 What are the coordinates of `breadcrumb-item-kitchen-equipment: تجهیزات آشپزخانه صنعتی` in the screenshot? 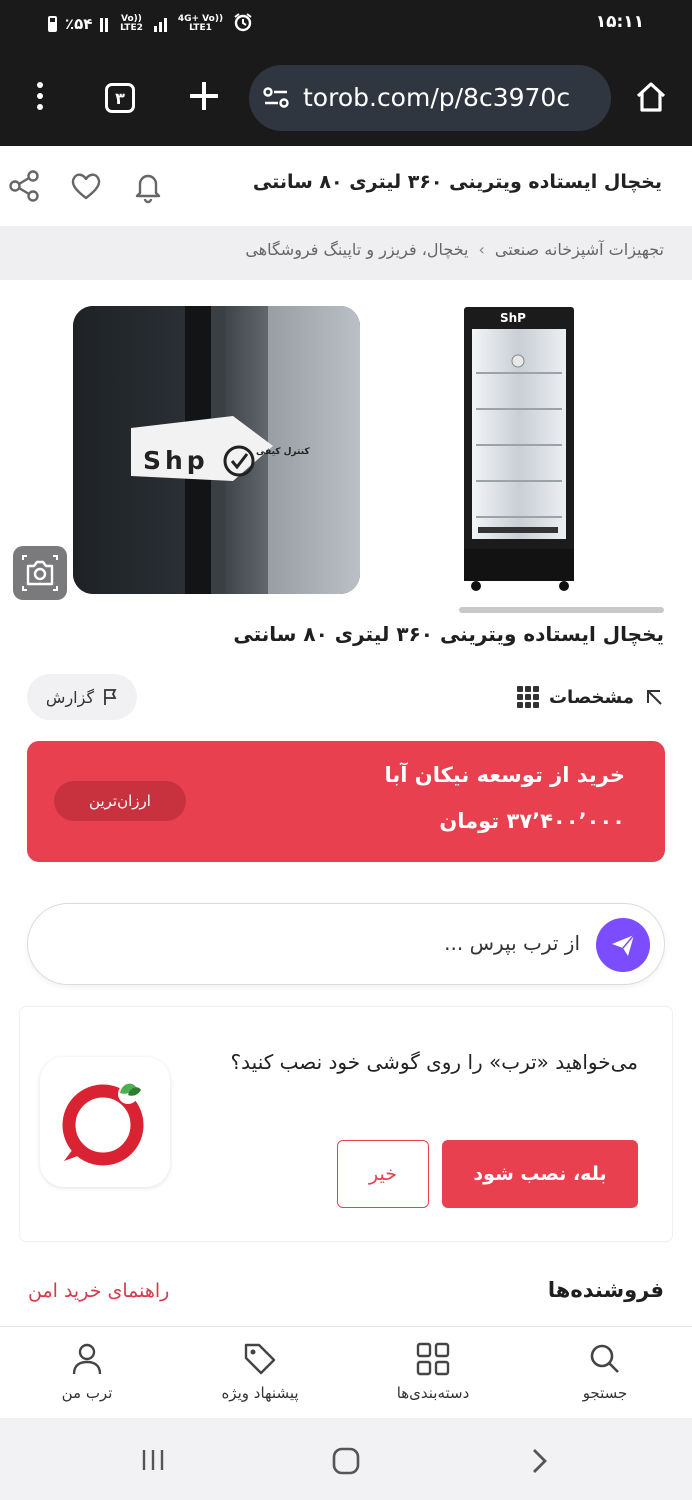 It's located at (579, 249).